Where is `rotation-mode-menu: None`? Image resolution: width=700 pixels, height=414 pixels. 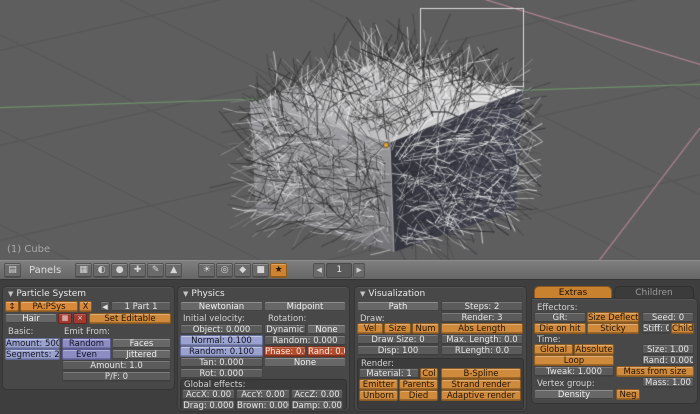 rotation-mode-menu: None is located at coordinates (326, 329).